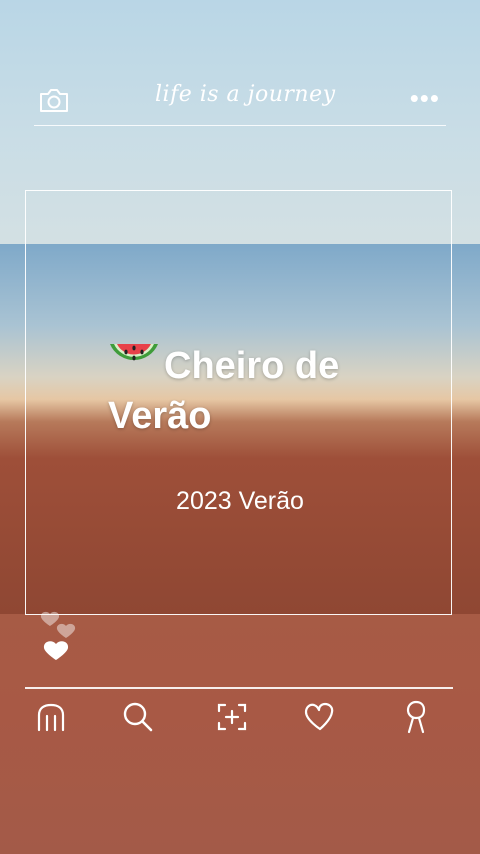 This screenshot has width=480, height=854. I want to click on nav-divider, so click(239, 688).